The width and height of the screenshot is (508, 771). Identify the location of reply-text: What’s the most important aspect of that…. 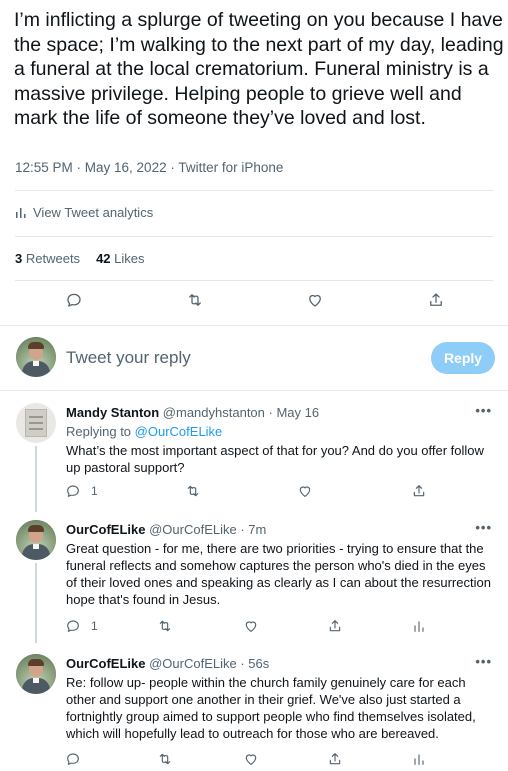
(275, 459).